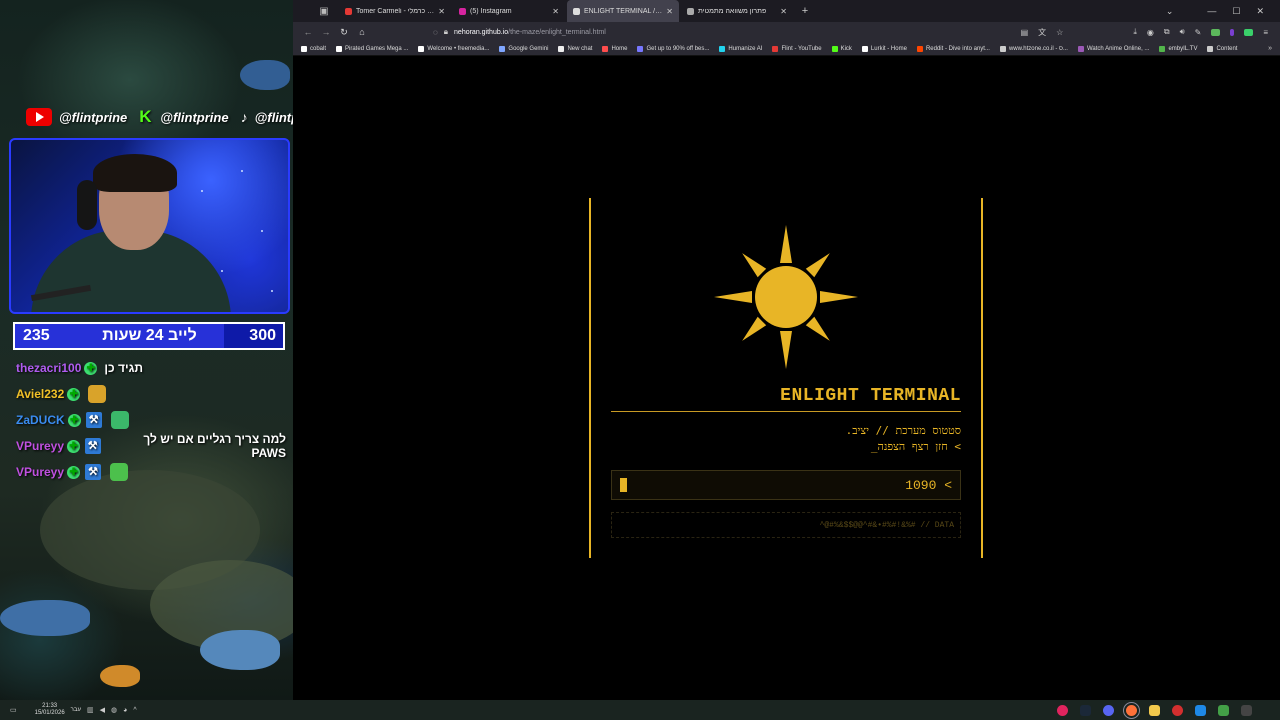 This screenshot has height=720, width=1280. Describe the element at coordinates (786, 485) in the screenshot. I see `code-input: 1090 <` at that location.